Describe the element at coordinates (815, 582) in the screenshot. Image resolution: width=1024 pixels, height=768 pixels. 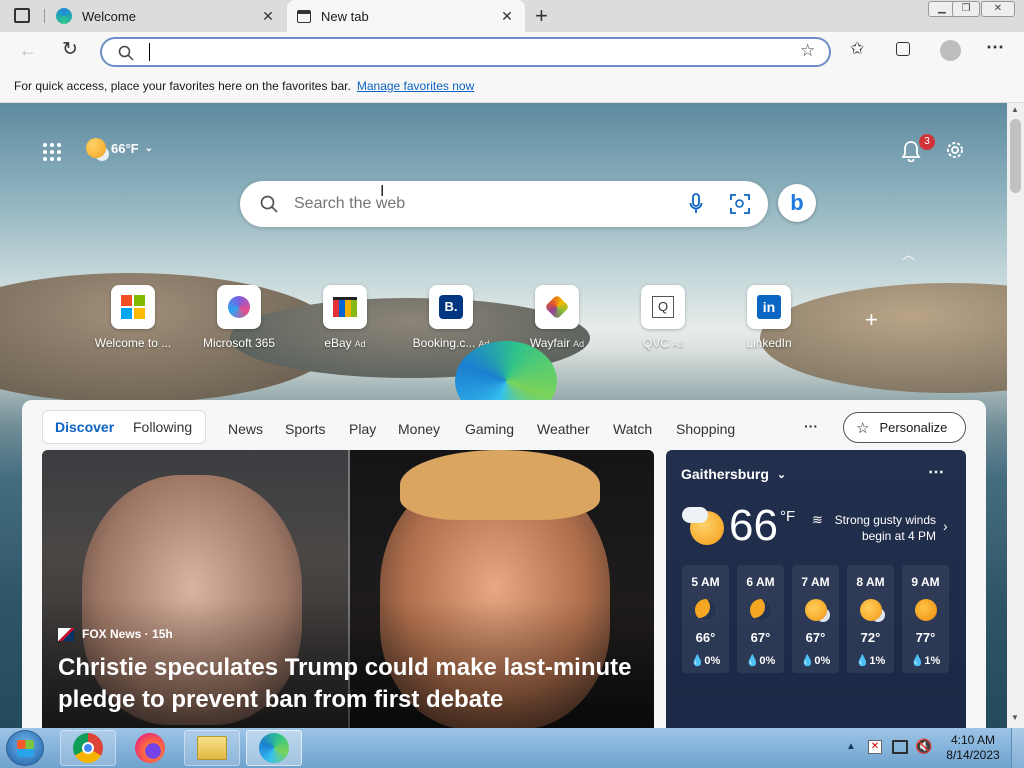
I see `hour-time: 7 AM` at that location.